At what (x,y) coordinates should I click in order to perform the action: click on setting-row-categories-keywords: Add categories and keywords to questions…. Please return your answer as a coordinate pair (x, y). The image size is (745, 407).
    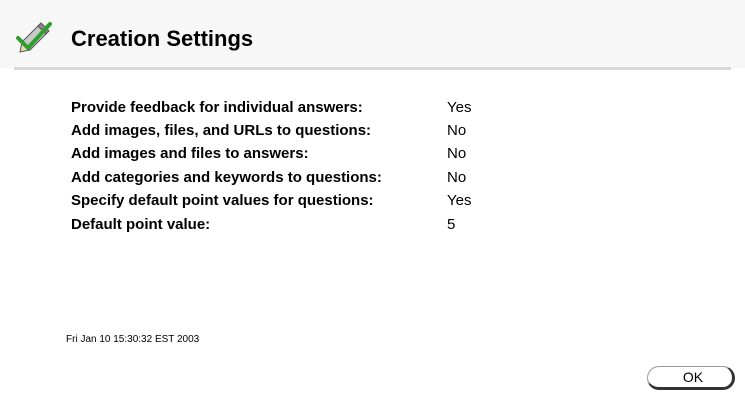
    Looking at the image, I should click on (271, 177).